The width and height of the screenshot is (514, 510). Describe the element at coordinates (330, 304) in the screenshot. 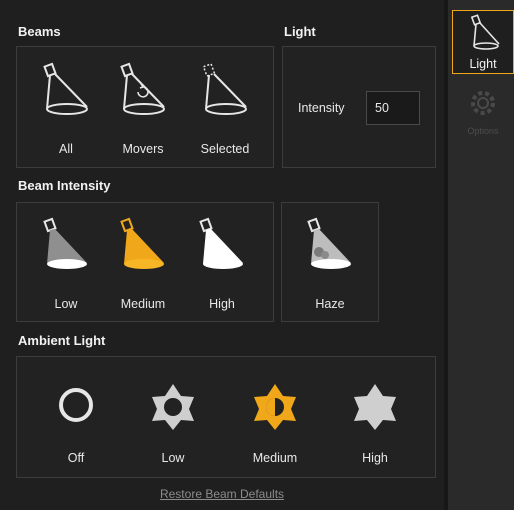

I see `haze-label: Haze` at that location.